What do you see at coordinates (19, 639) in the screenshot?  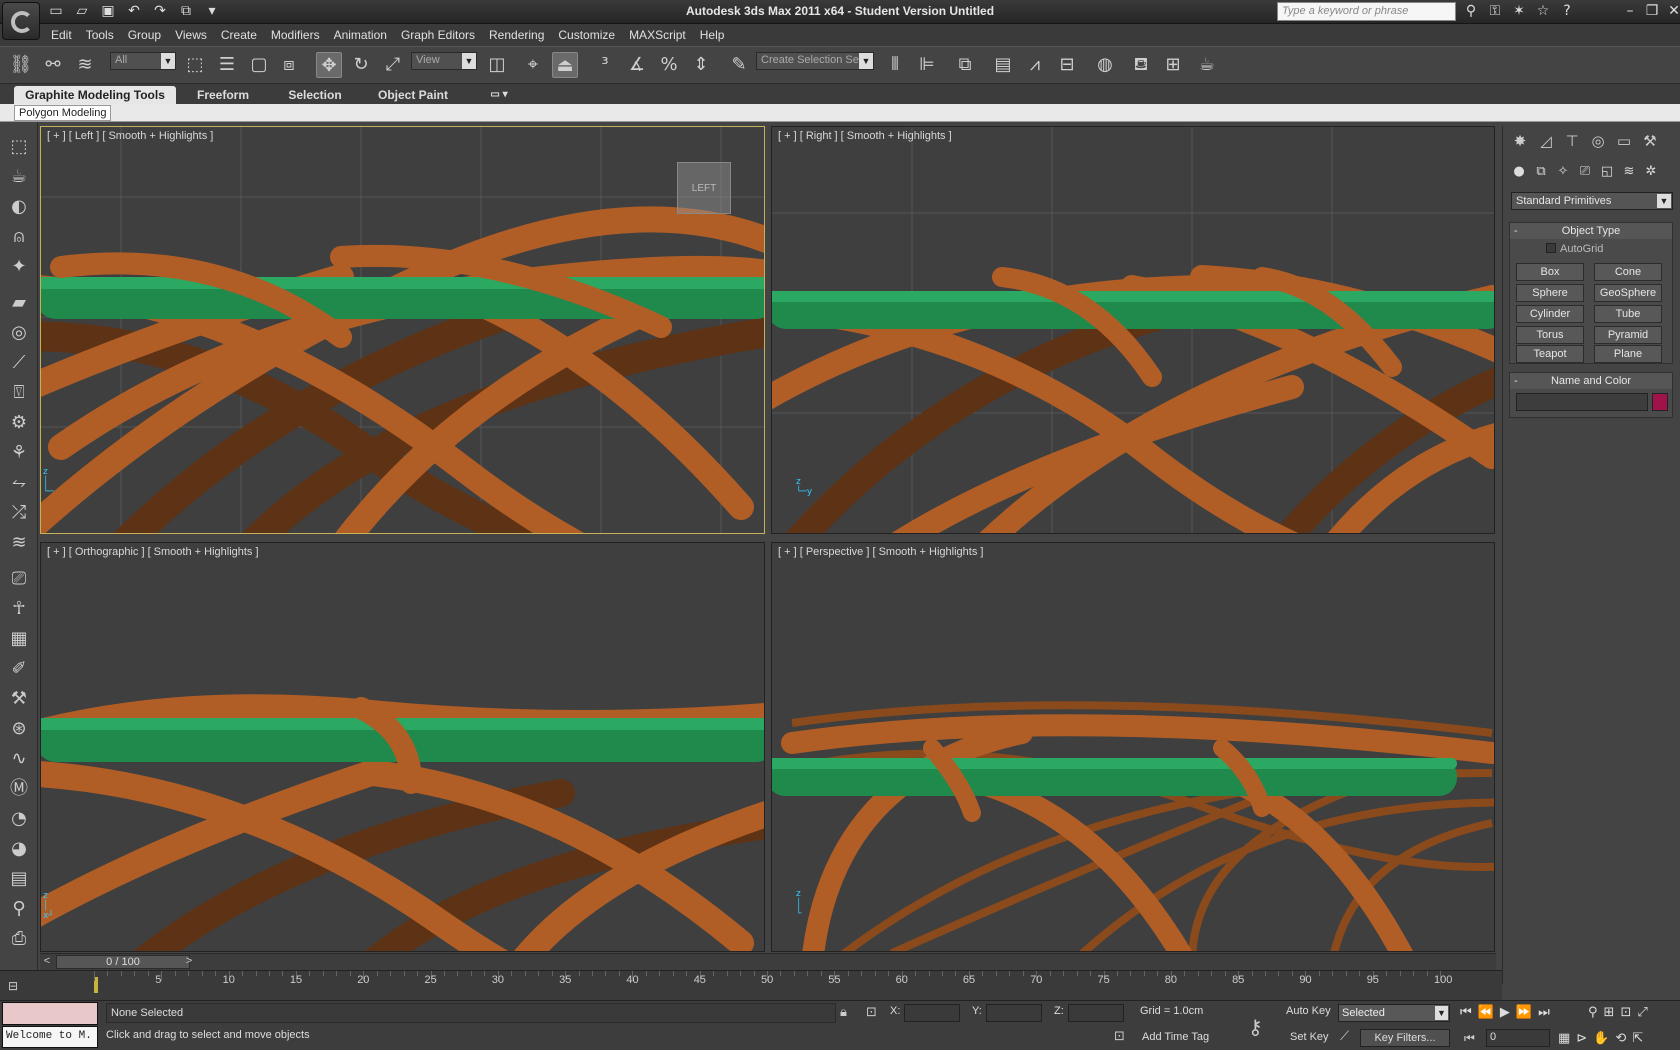 I see `texture-icon: ▦` at bounding box center [19, 639].